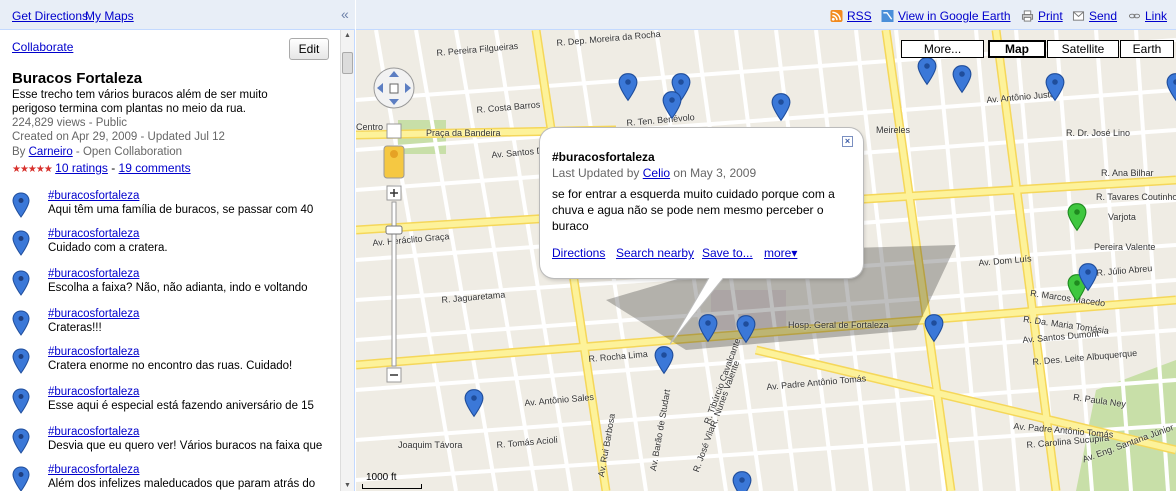 This screenshot has height=491, width=1176. Describe the element at coordinates (20, 152) in the screenshot. I see `author-prefix: By` at that location.